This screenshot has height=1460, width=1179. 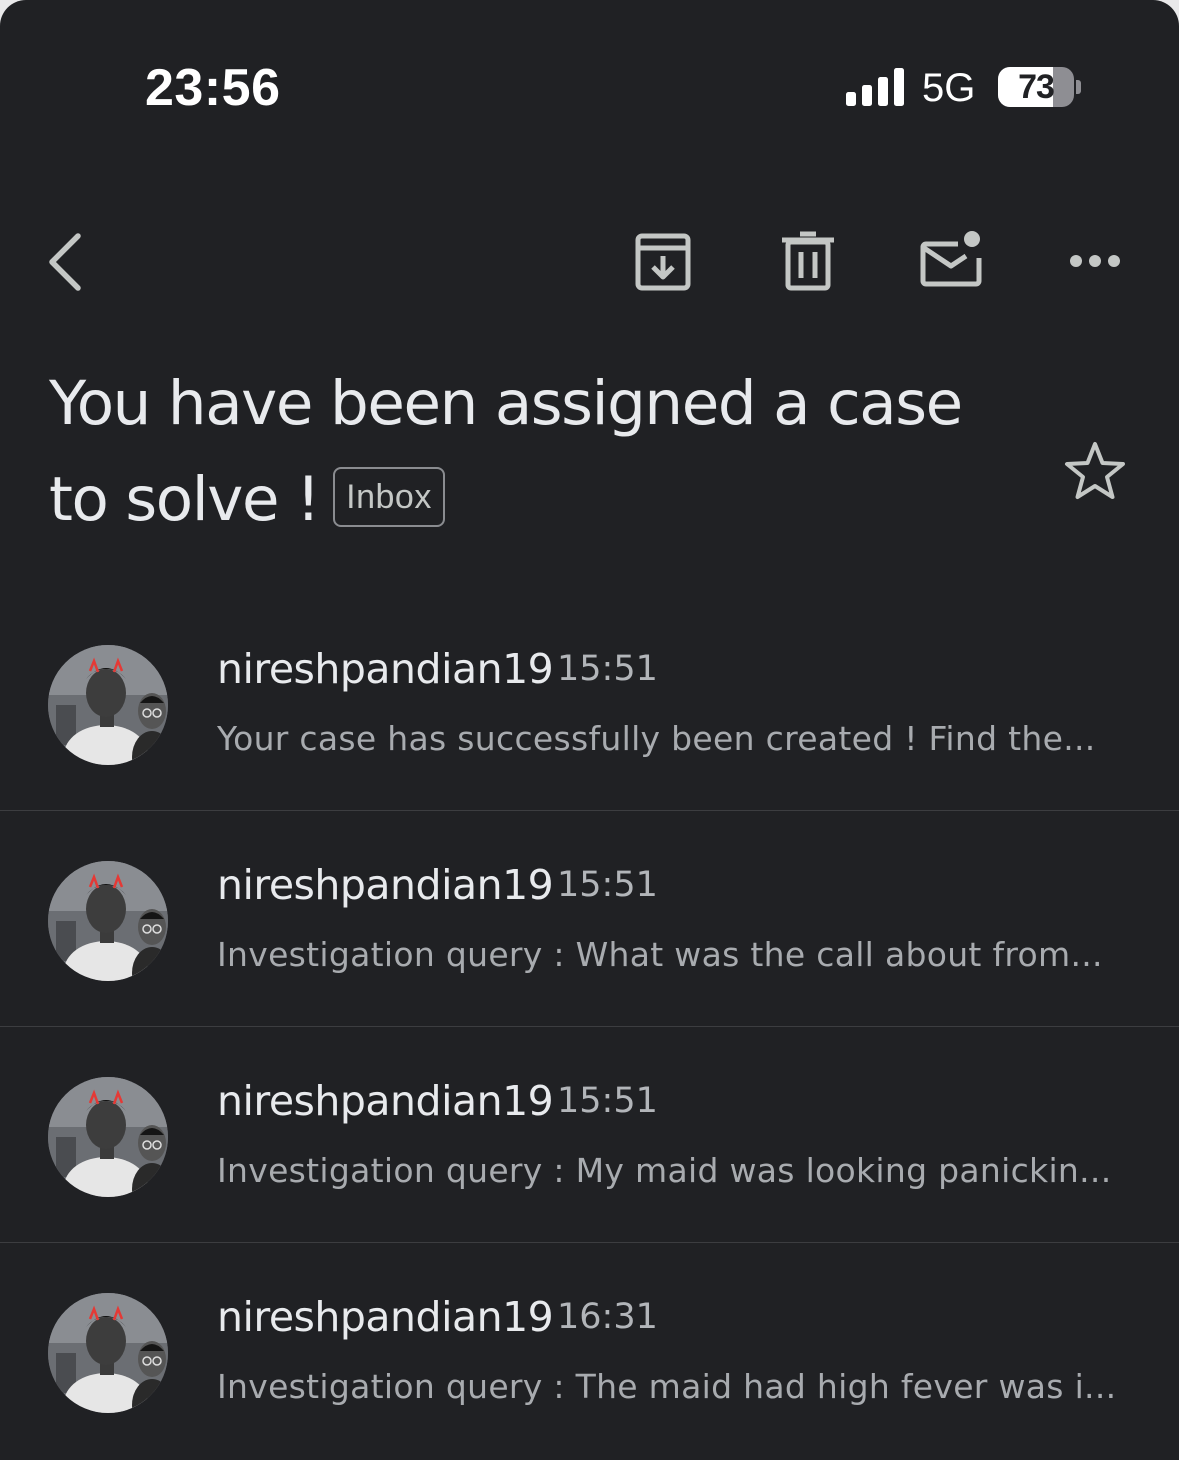 I want to click on status-time: 23:56, so click(x=213, y=88).